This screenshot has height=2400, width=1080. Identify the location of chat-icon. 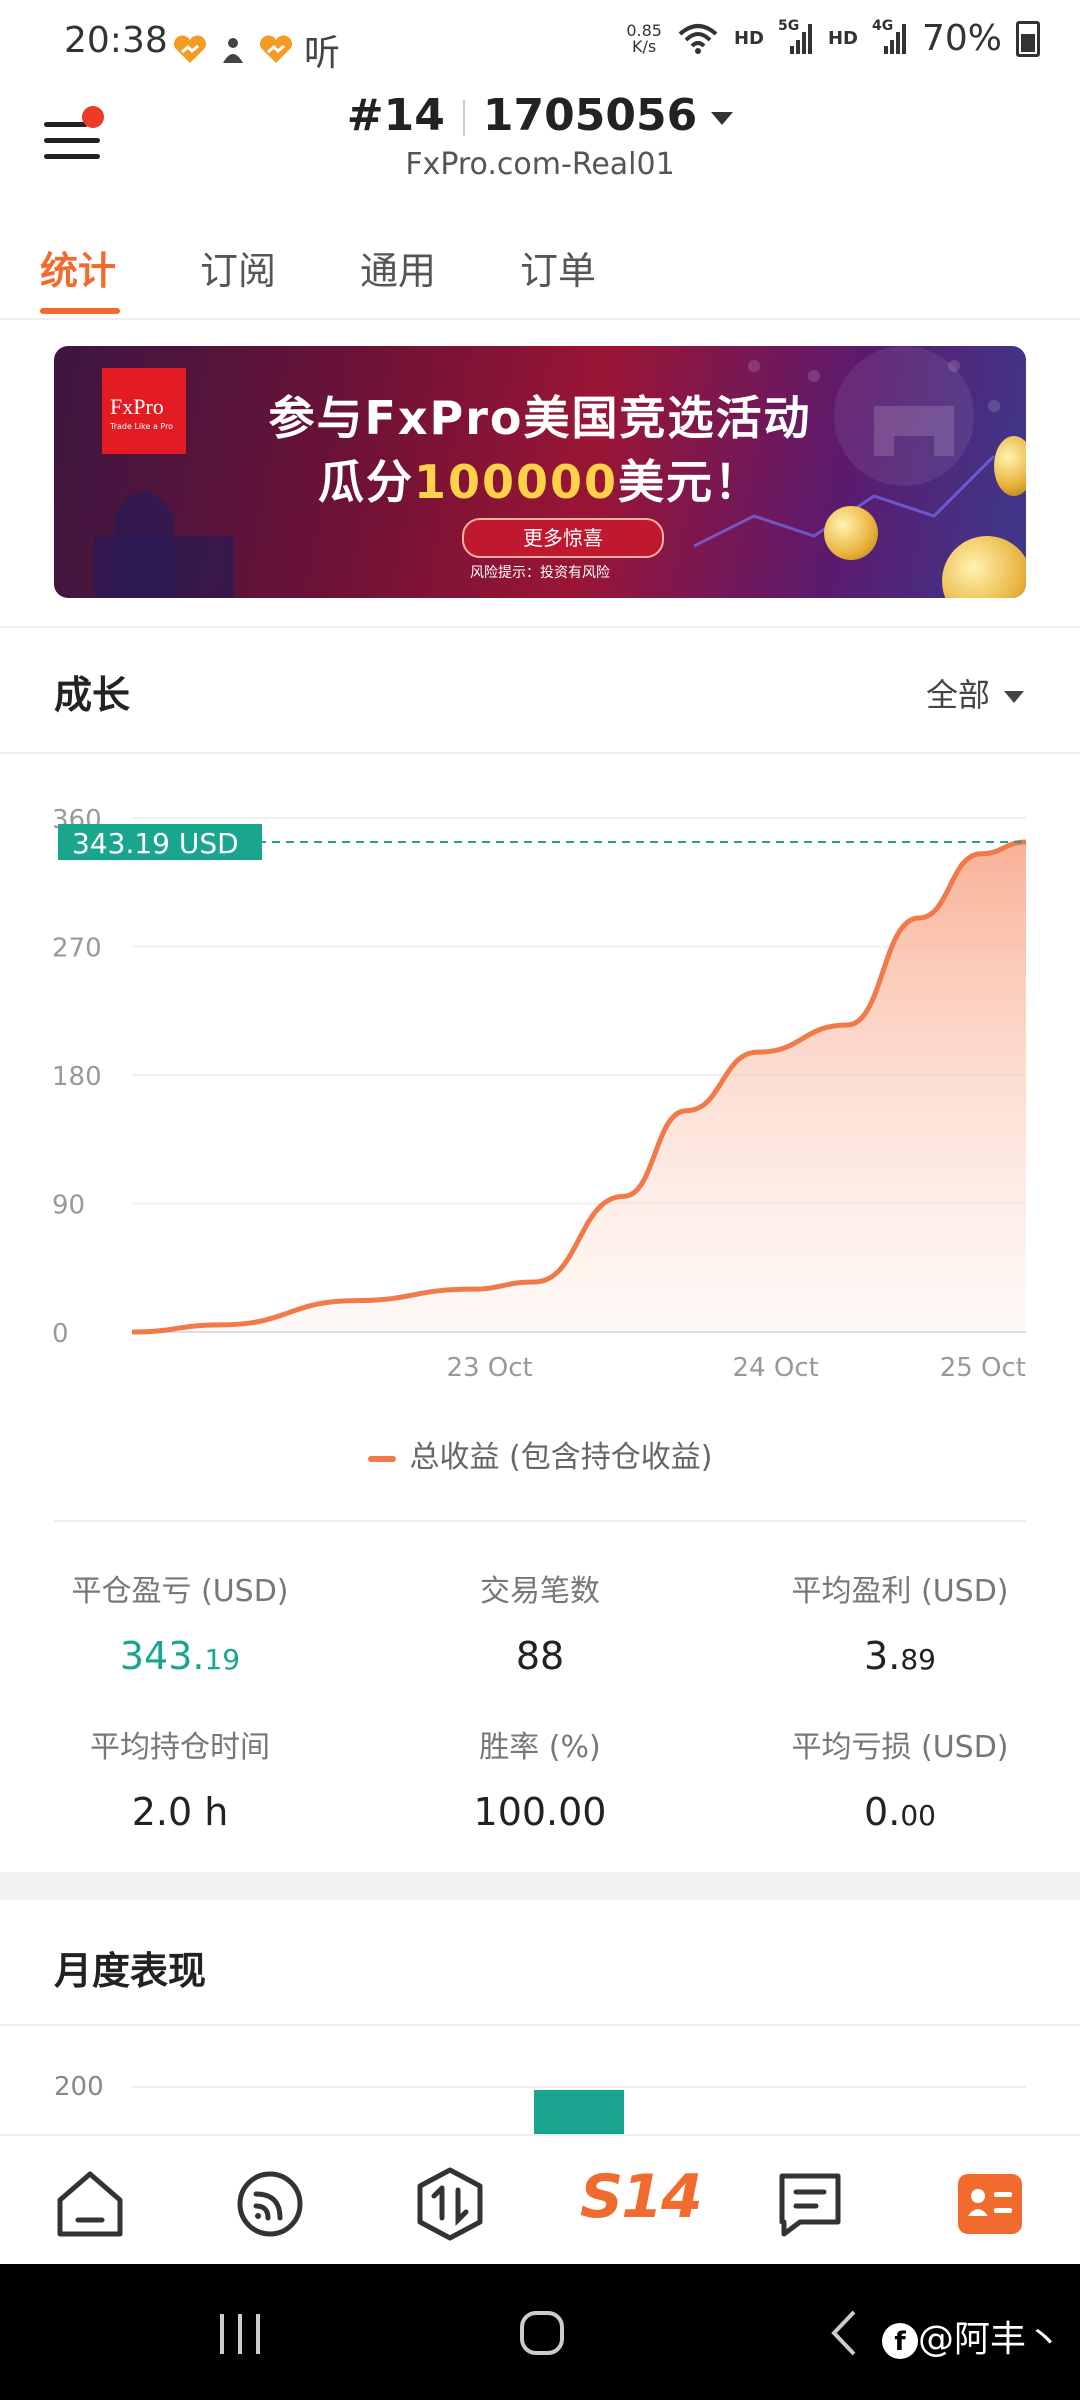
(810, 2204).